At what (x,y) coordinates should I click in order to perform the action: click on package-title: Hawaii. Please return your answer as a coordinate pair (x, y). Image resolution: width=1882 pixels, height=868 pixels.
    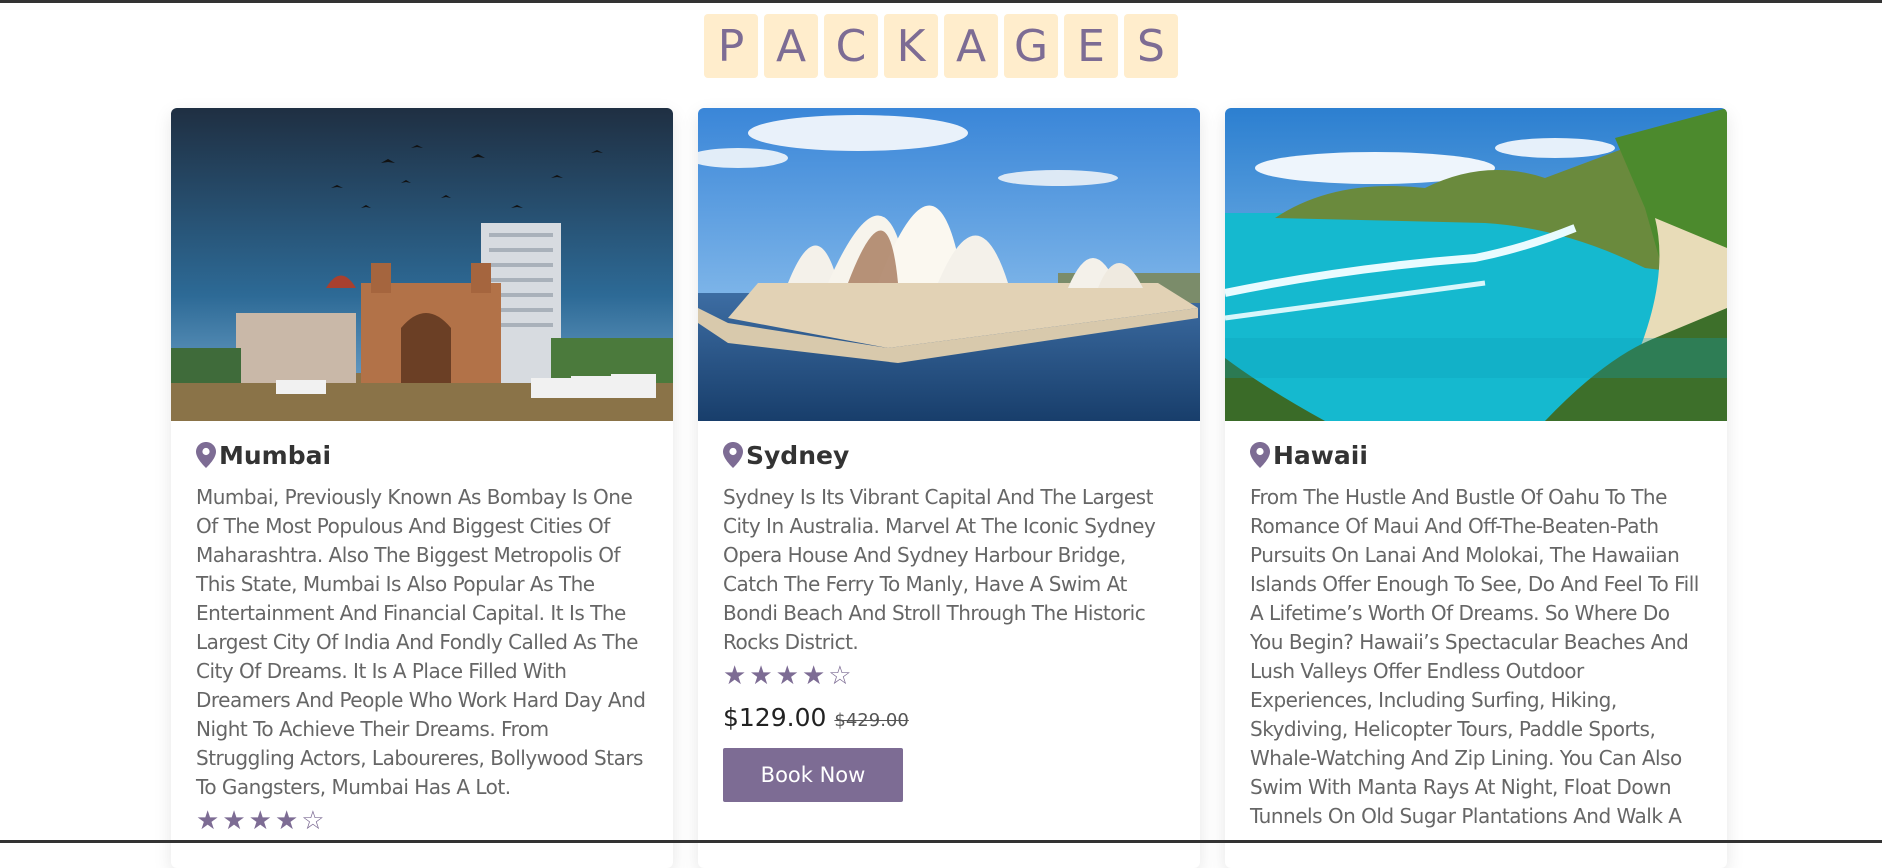
    Looking at the image, I should click on (1320, 455).